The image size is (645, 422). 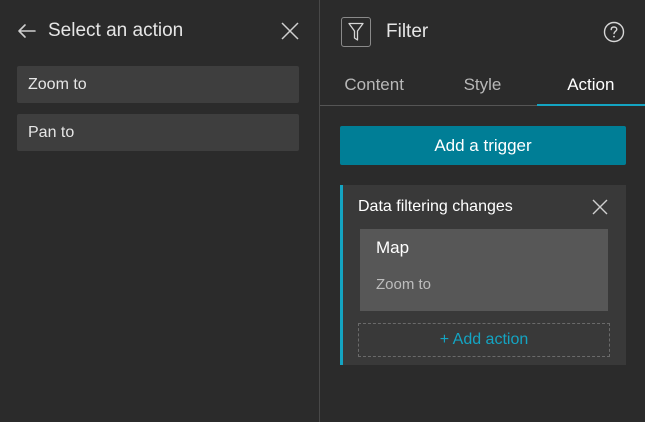 What do you see at coordinates (484, 340) in the screenshot?
I see `add-action-button: + Add action` at bounding box center [484, 340].